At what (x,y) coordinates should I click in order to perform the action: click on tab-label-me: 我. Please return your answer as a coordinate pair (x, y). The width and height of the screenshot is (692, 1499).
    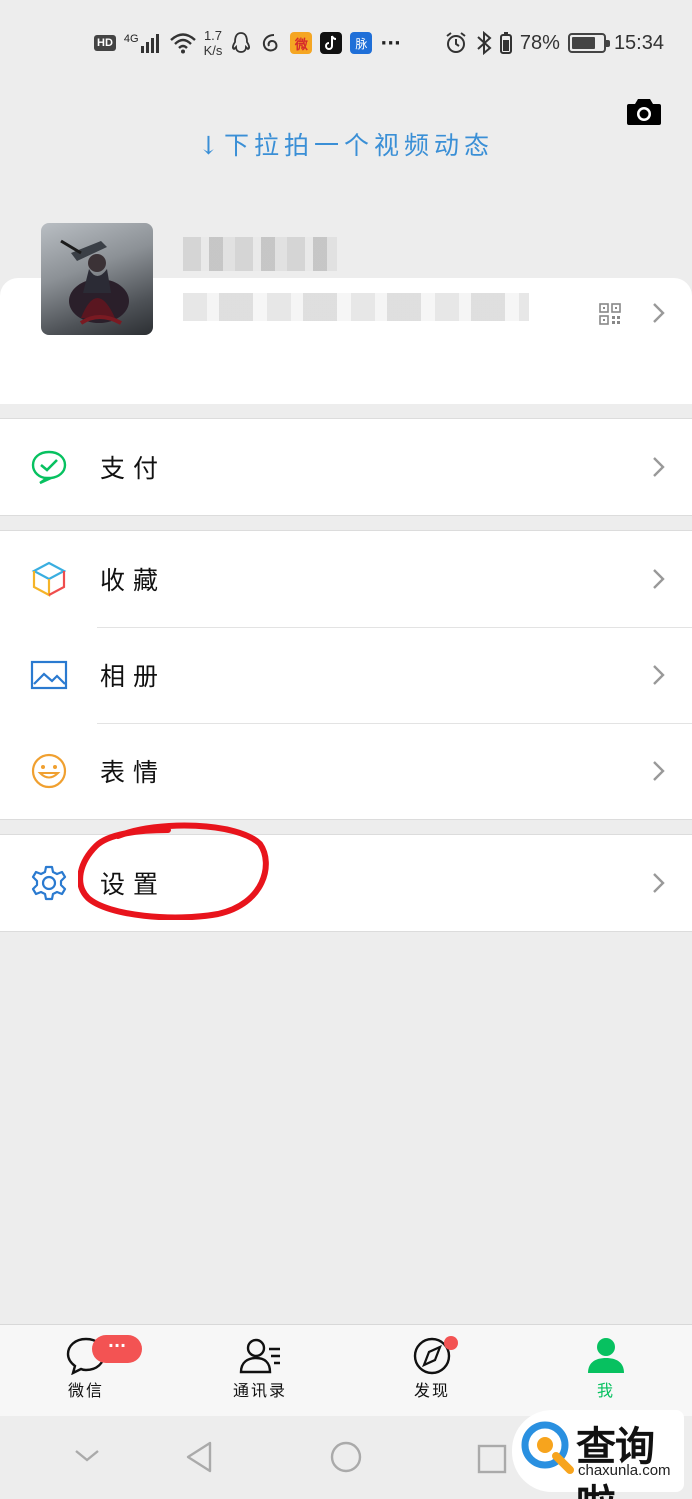
    Looking at the image, I should click on (605, 1390).